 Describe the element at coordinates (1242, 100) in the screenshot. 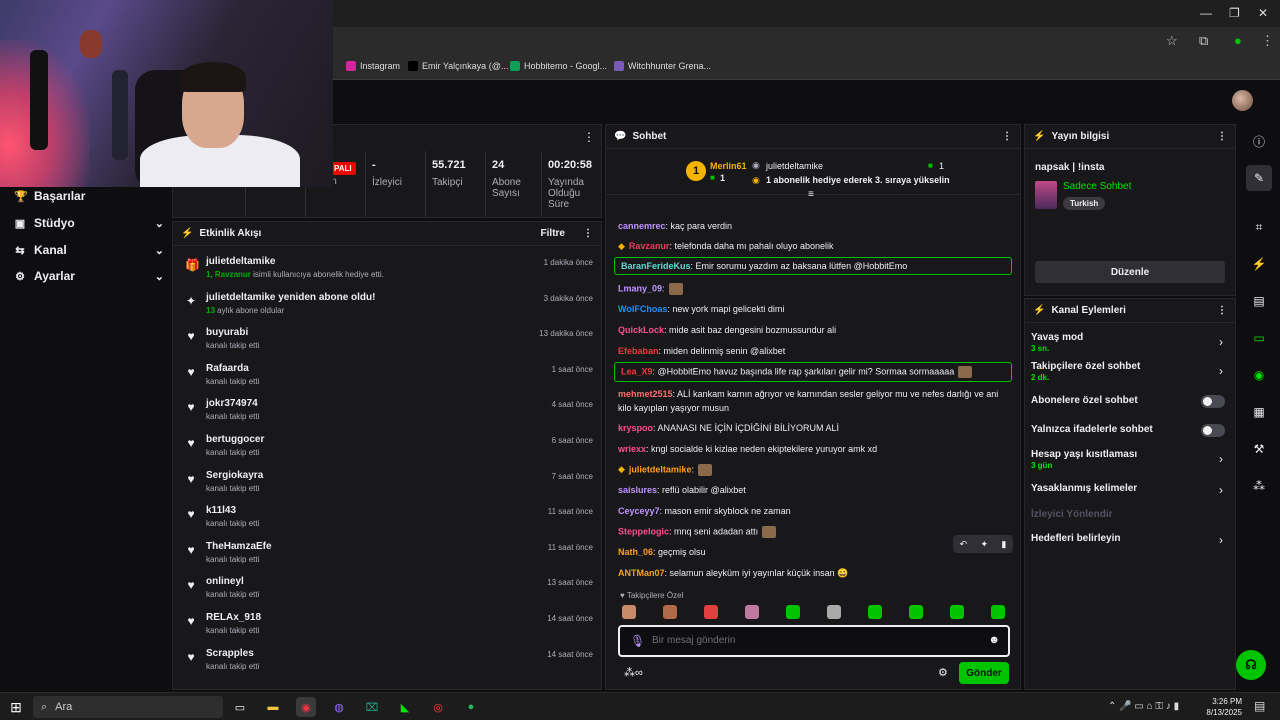

I see `avatar` at that location.